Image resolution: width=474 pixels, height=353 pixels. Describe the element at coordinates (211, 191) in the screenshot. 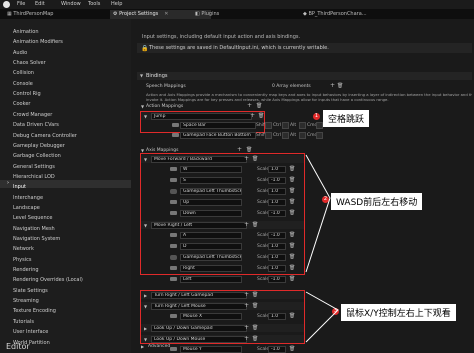

I see `axis-key-select: Gamepad Left Thumbstick Y-Axis` at that location.